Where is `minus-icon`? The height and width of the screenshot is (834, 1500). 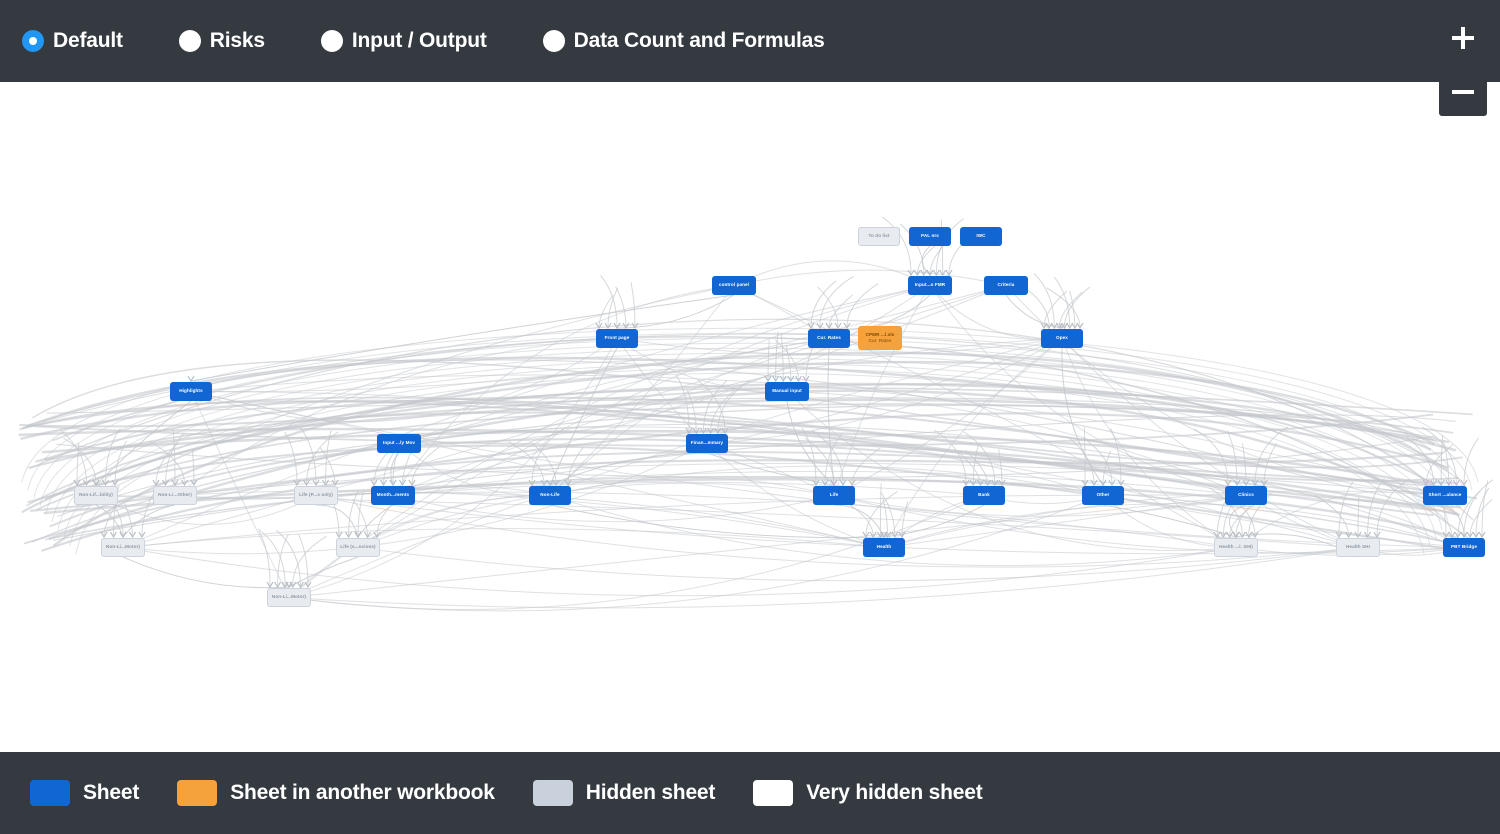 minus-icon is located at coordinates (1463, 92).